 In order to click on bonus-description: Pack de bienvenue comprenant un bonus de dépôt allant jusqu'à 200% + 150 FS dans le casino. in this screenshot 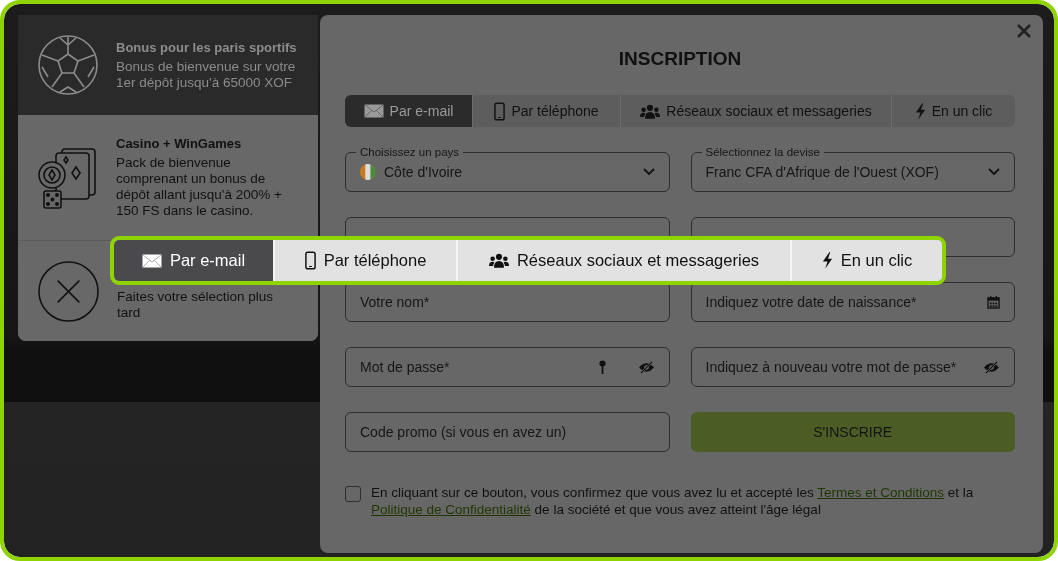, I will do `click(199, 187)`.